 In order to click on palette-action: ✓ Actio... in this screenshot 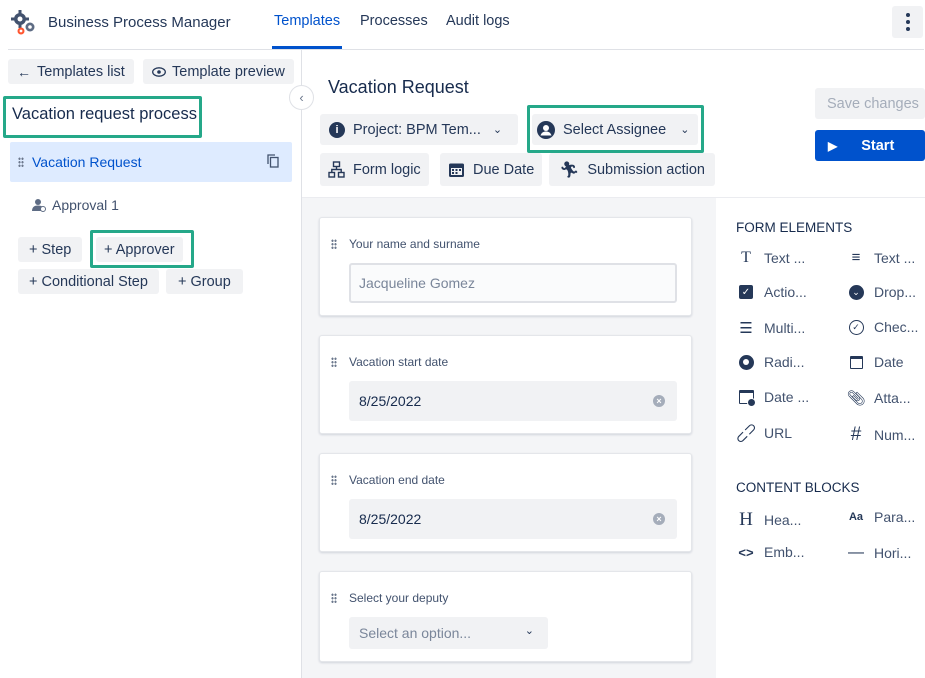, I will do `click(771, 292)`.